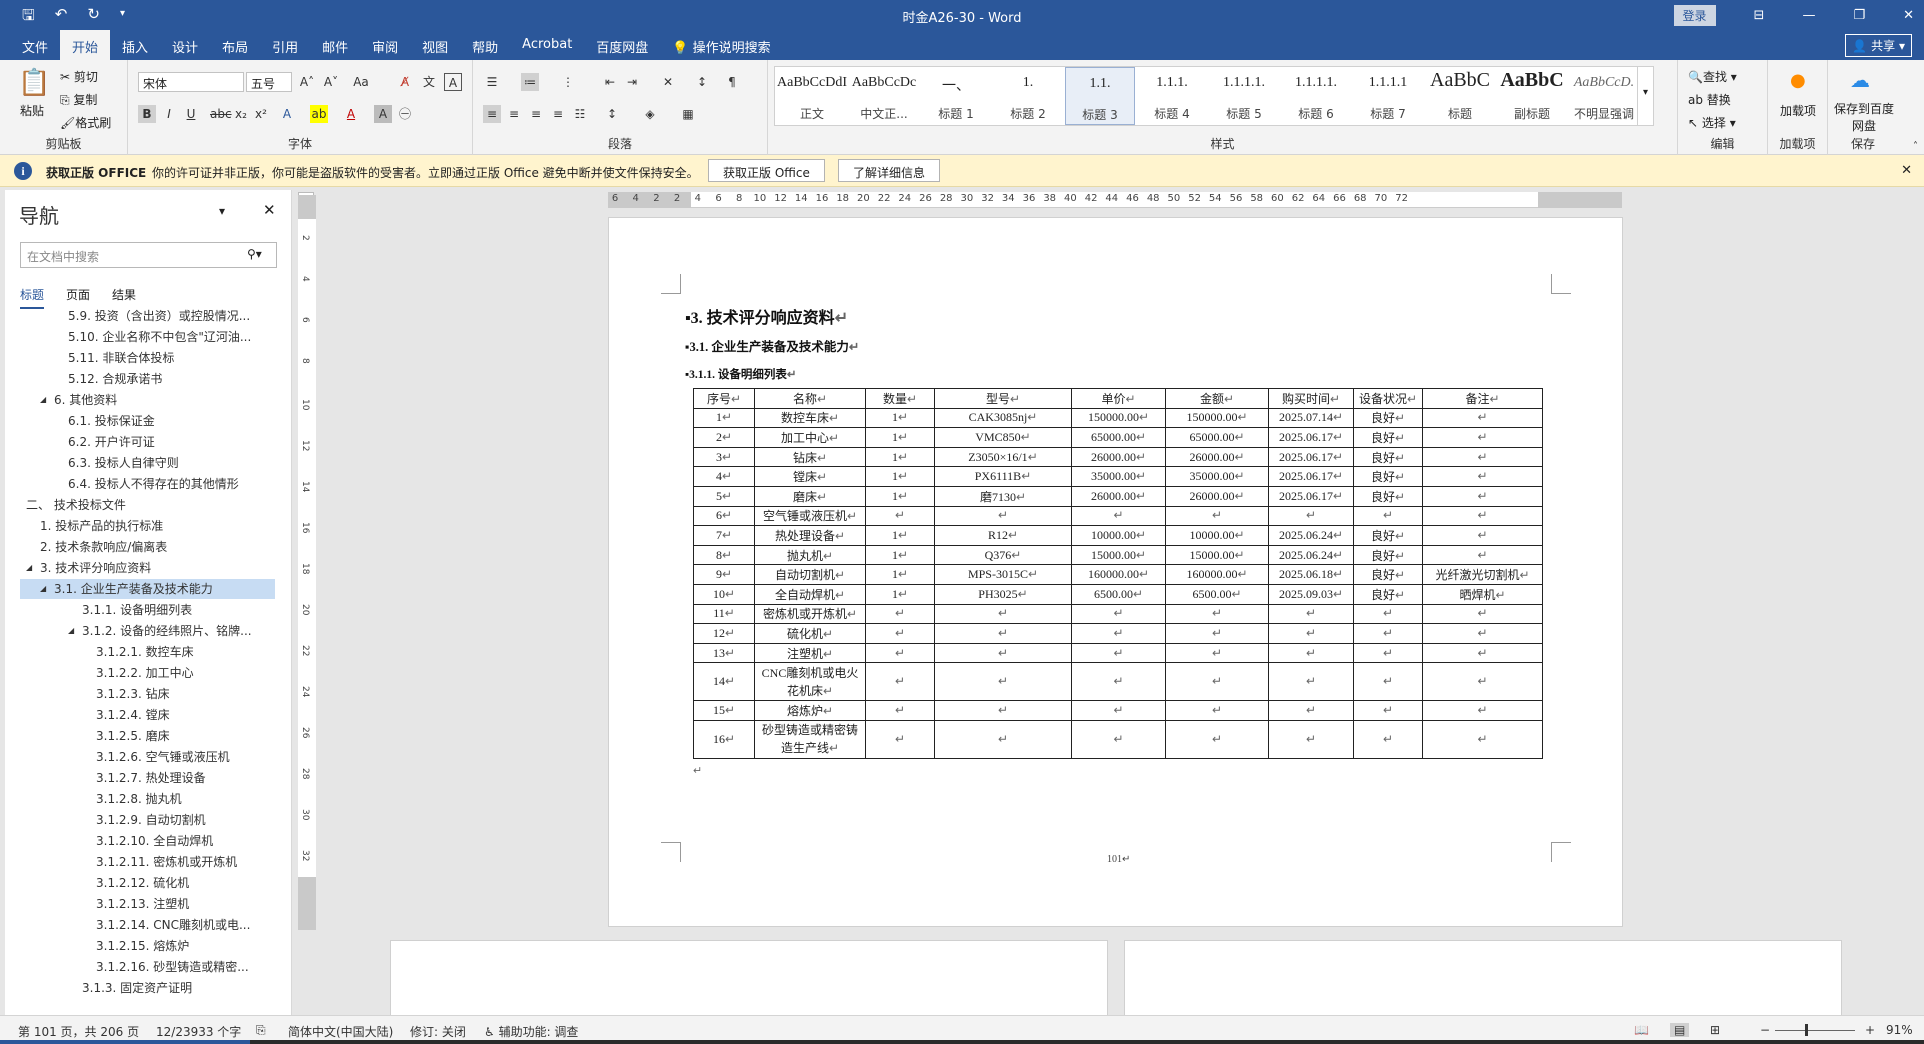 Image resolution: width=1924 pixels, height=1044 pixels. I want to click on increase-indent-icon: ⇥, so click(632, 82).